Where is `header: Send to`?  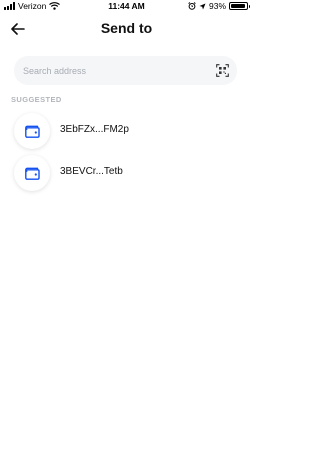
header: Send to is located at coordinates (126, 29).